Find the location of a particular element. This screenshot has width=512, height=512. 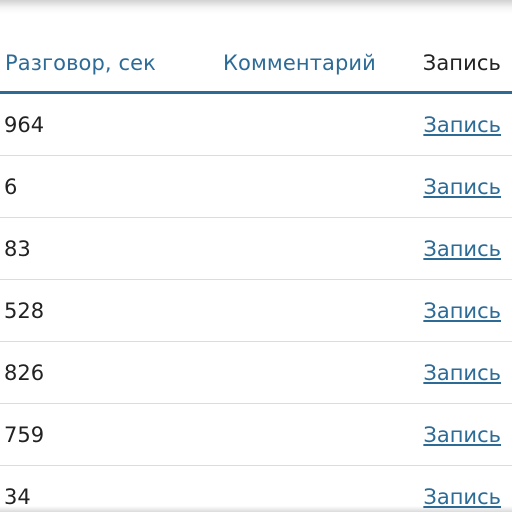

column-header-talk-duration: Разговор, сек is located at coordinates (109, 64).